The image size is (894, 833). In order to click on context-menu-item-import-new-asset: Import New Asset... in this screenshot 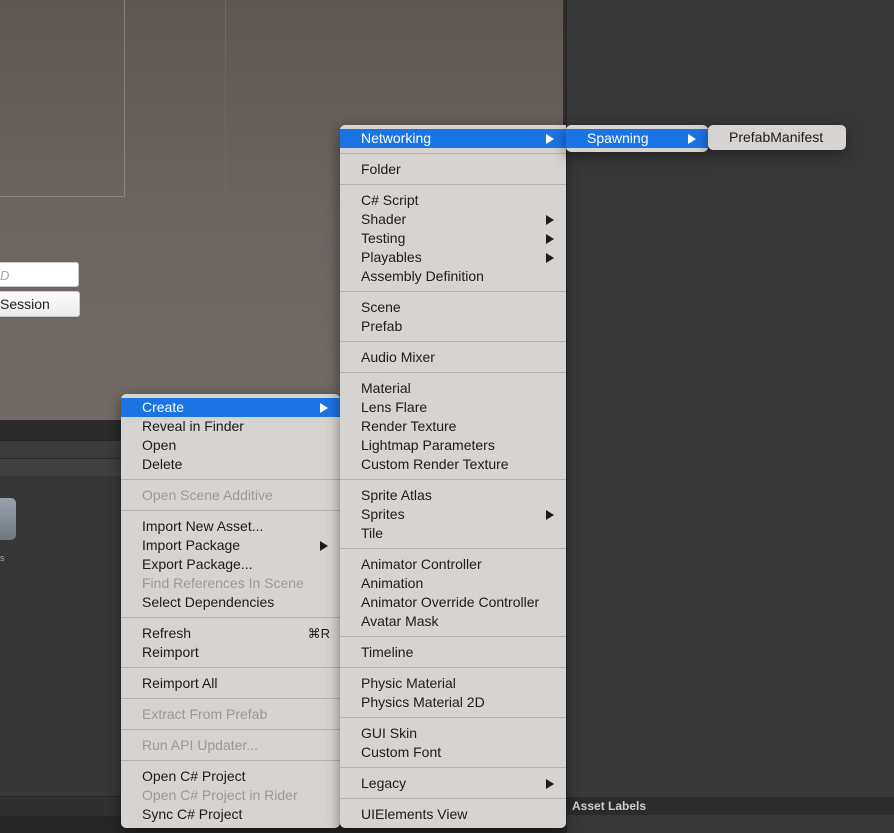, I will do `click(230, 526)`.